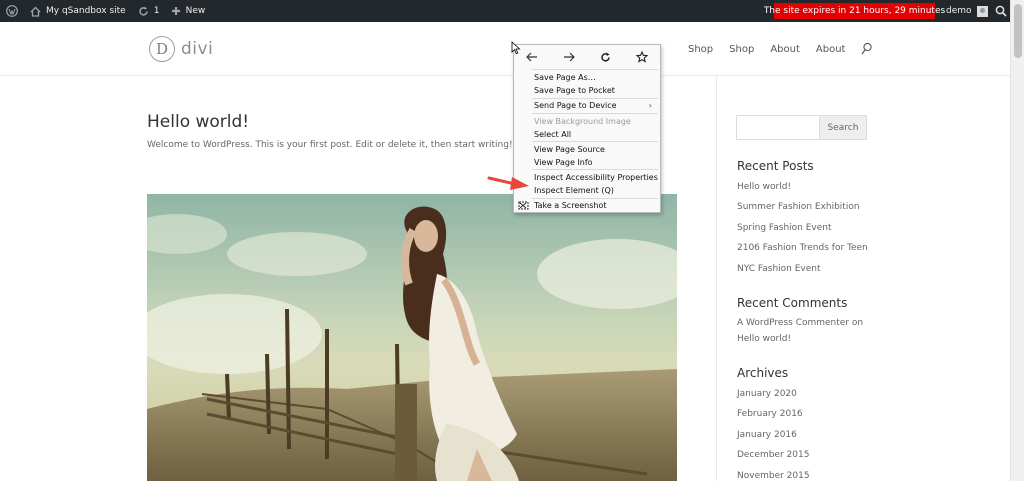  I want to click on user-name: demo, so click(959, 11).